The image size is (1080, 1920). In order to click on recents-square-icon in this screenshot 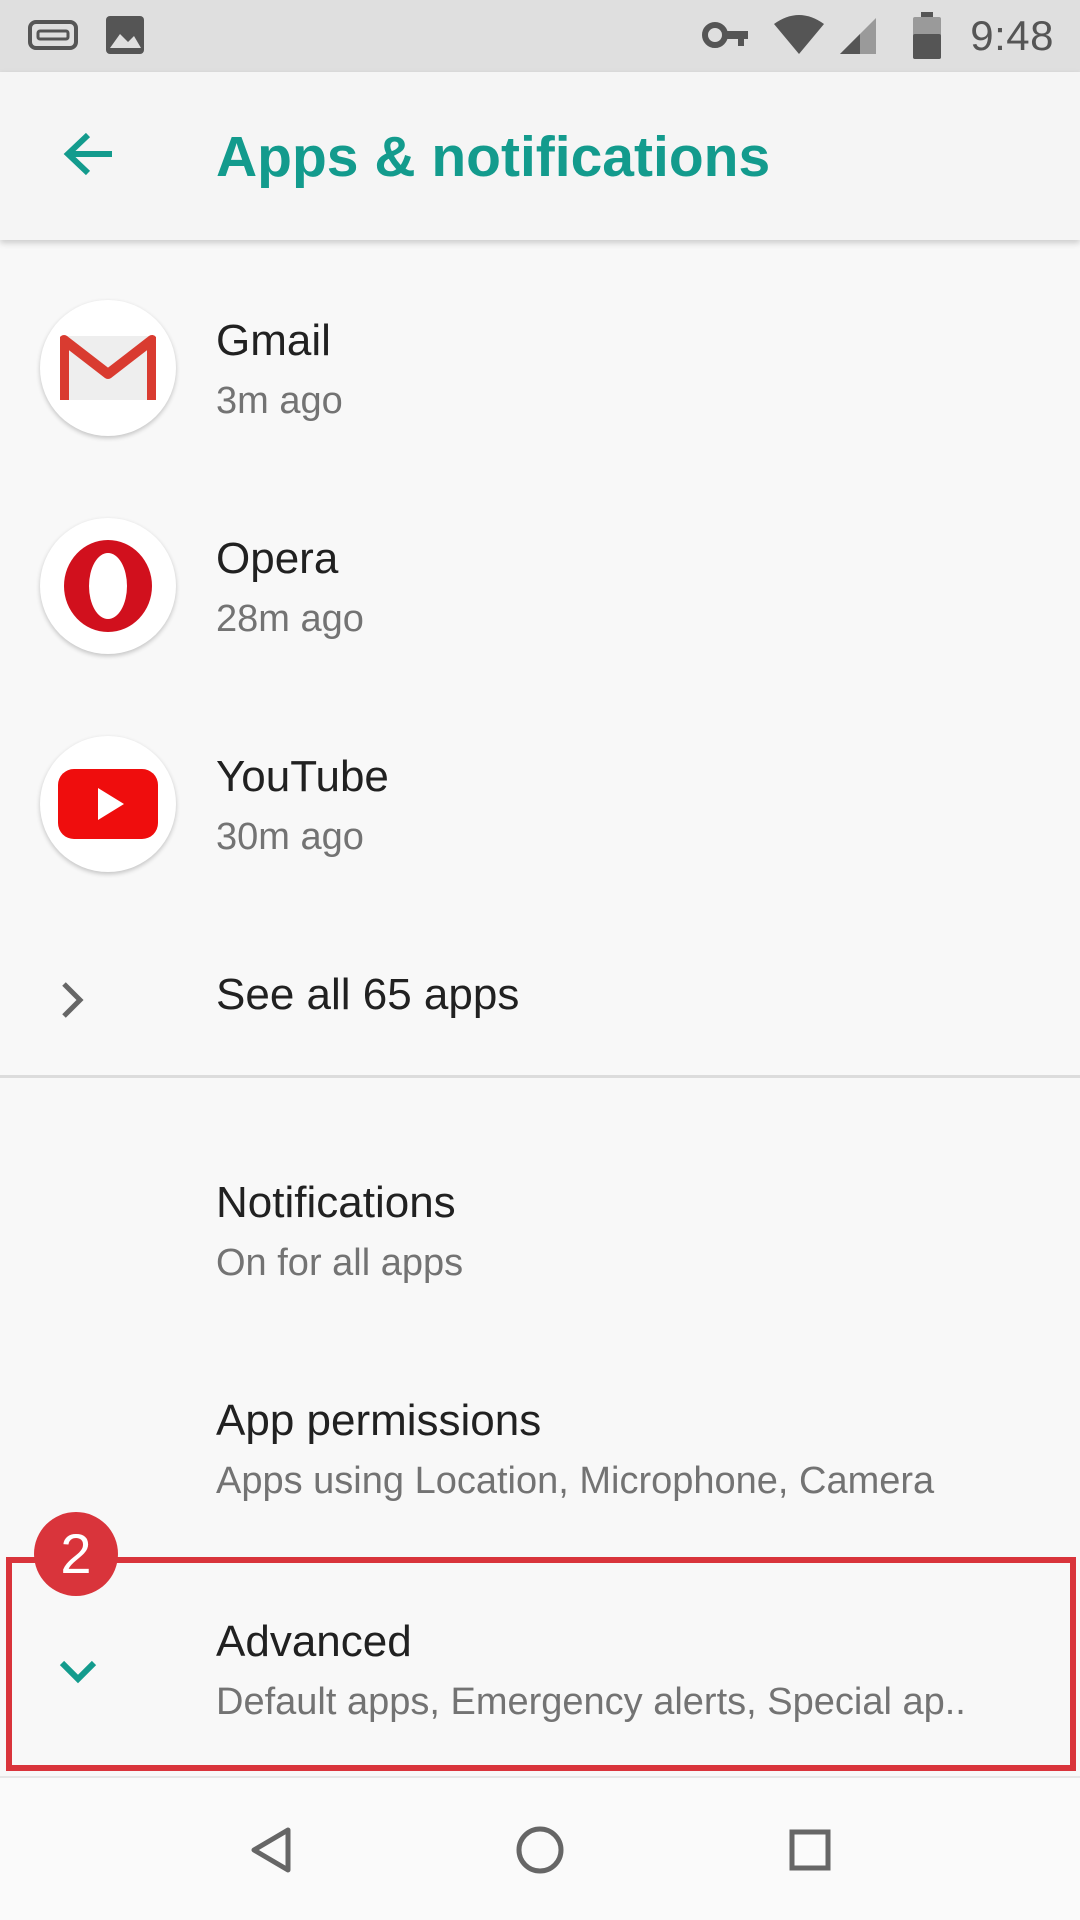, I will do `click(810, 1852)`.